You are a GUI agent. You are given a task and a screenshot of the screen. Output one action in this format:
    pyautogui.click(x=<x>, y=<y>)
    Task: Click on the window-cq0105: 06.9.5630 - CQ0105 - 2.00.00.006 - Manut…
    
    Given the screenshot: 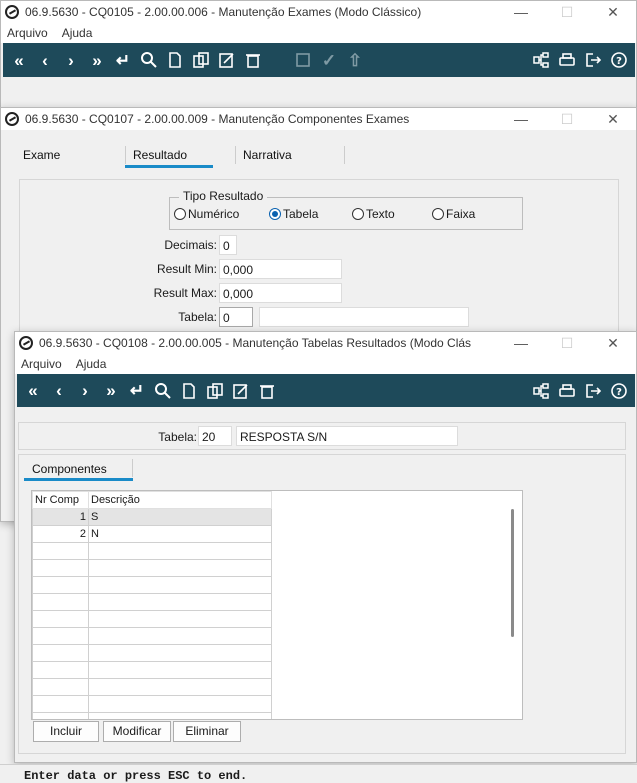 What is the action you would take?
    pyautogui.click(x=318, y=55)
    